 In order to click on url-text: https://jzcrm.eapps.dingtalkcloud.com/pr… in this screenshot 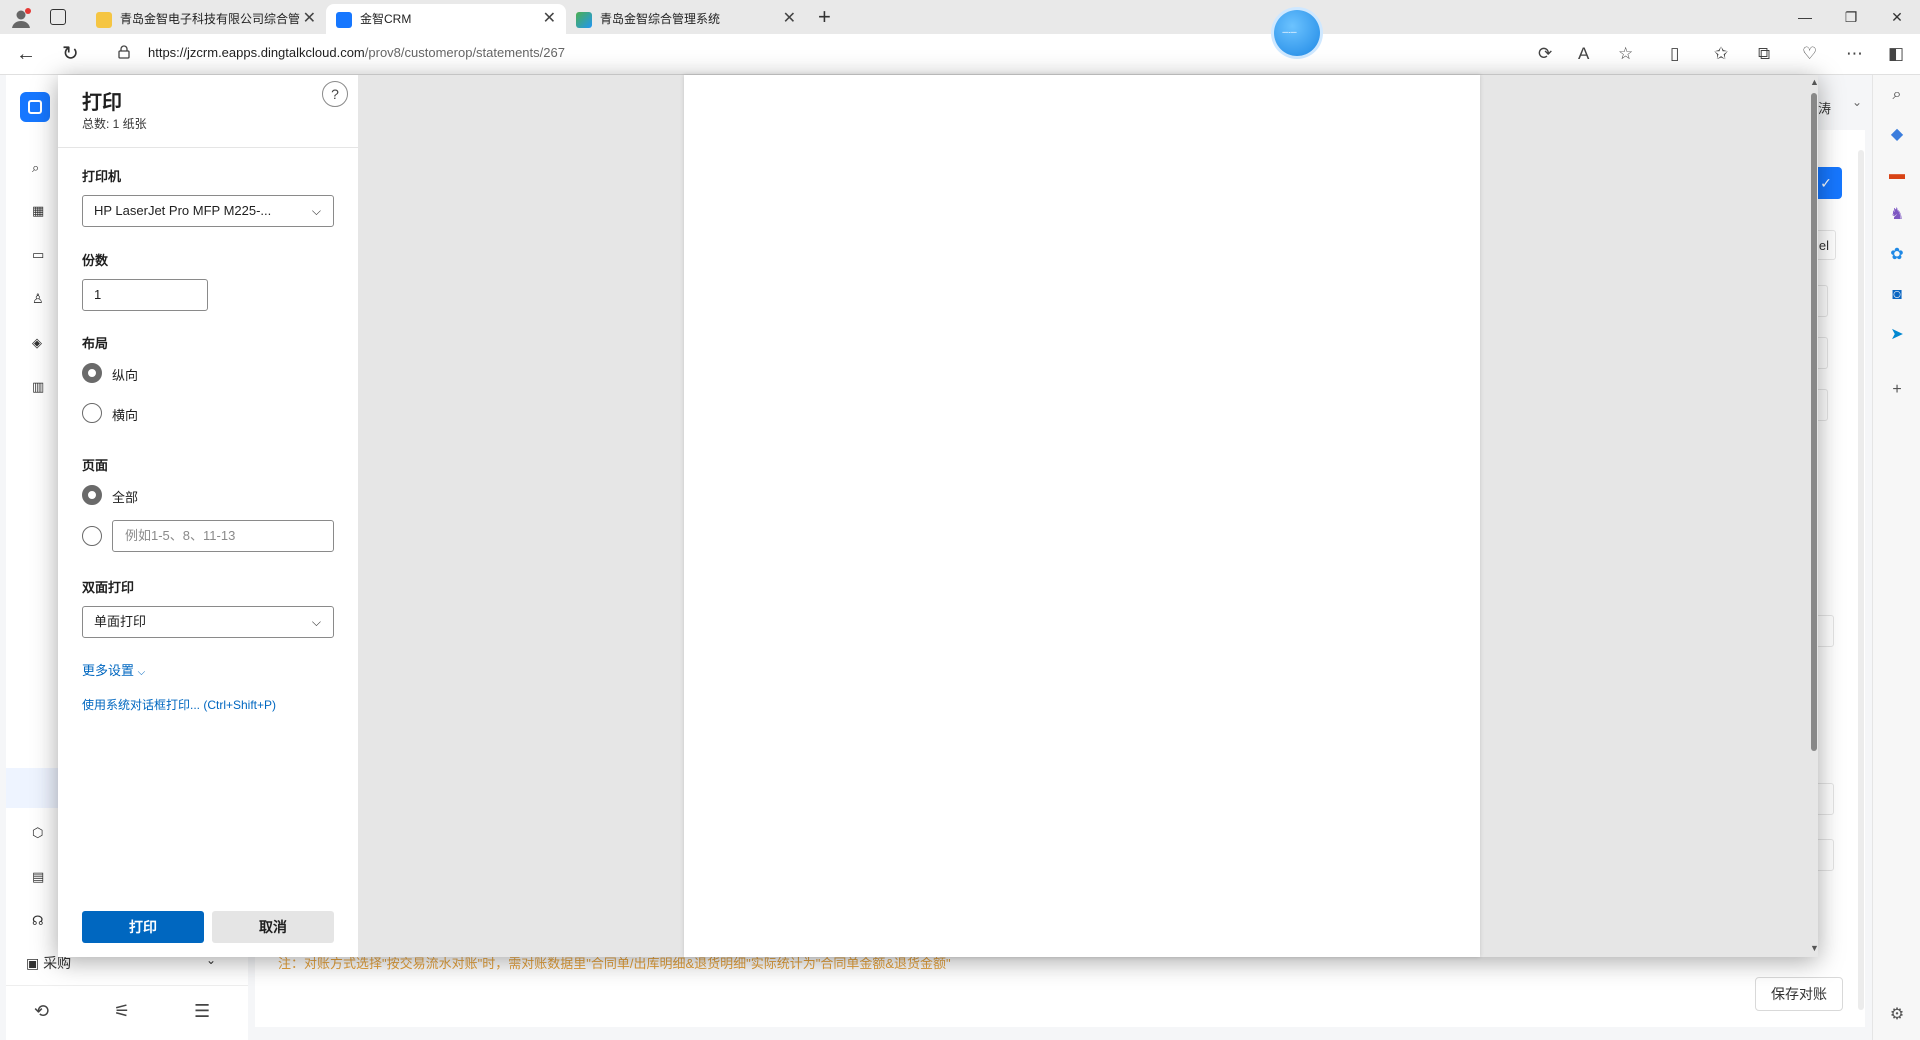, I will do `click(356, 52)`.